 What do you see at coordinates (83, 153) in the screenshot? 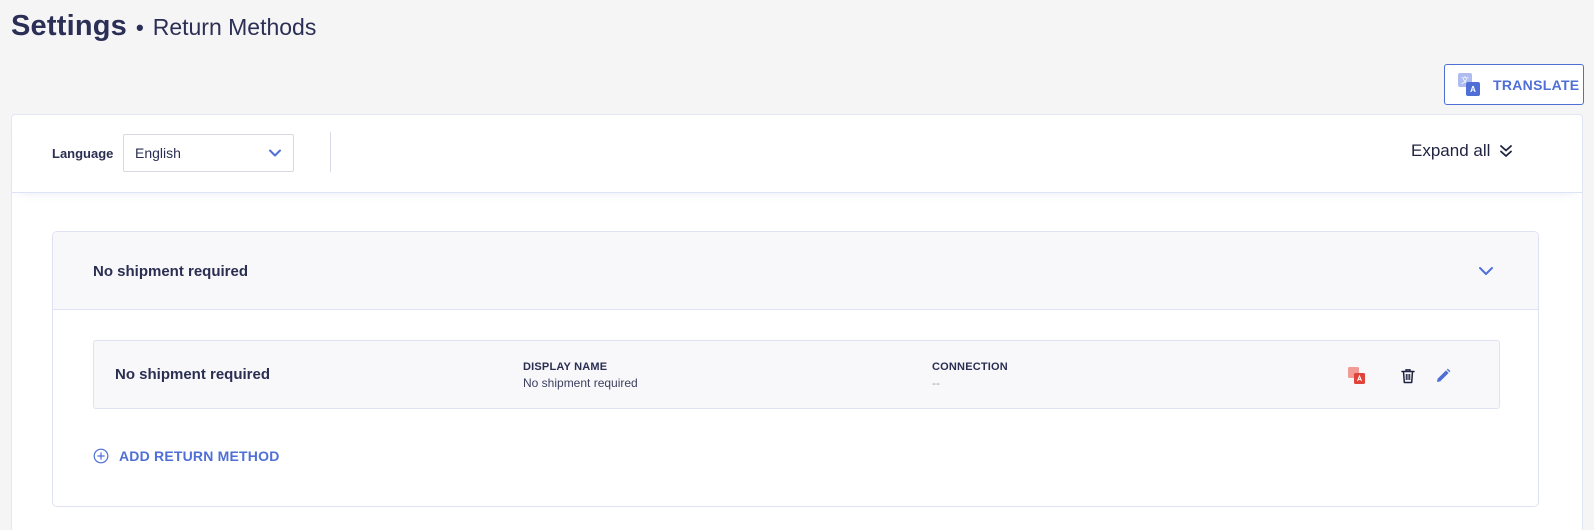
I see `language-label: Language` at bounding box center [83, 153].